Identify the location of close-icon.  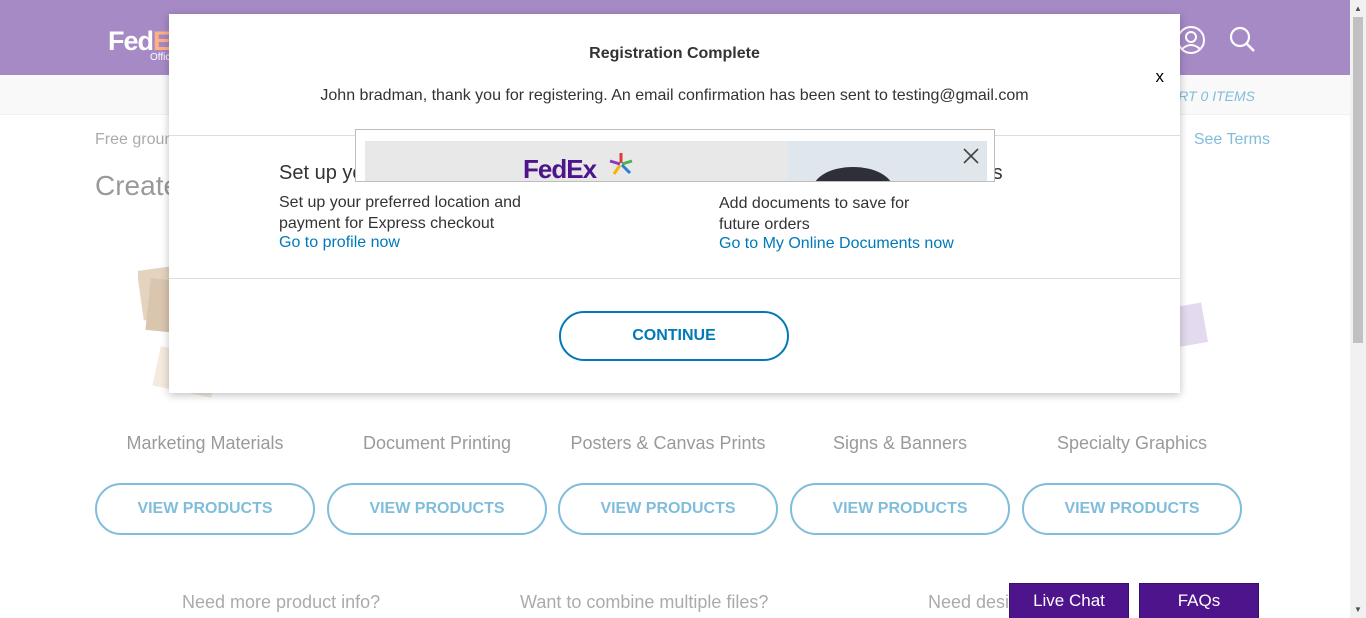
(971, 157).